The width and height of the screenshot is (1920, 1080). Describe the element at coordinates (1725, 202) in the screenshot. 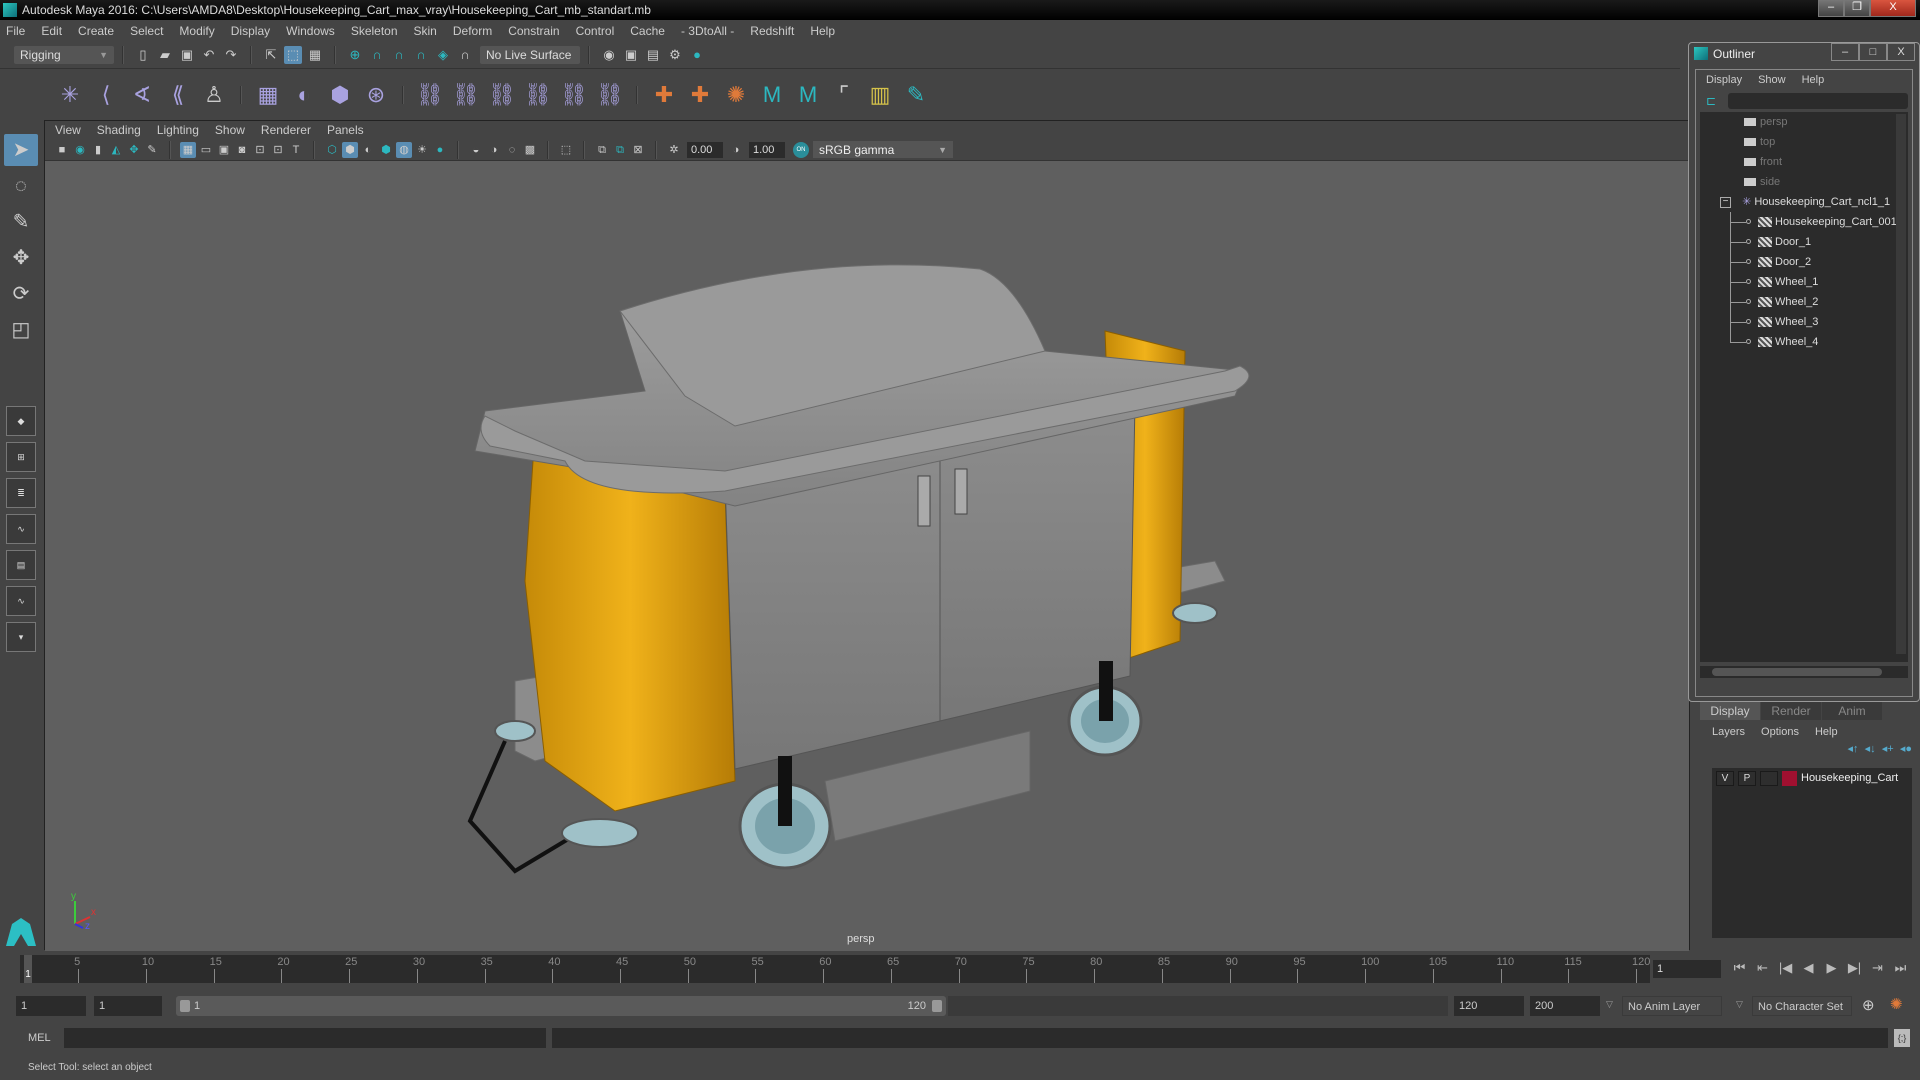

I see `collapse-toggle: −` at that location.